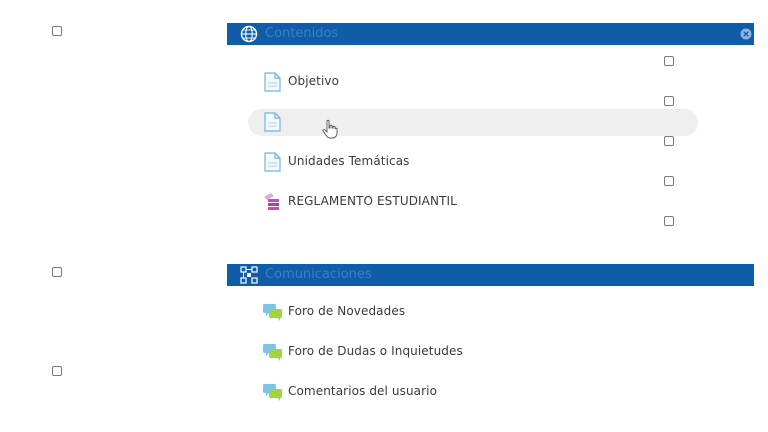 The width and height of the screenshot is (768, 432). I want to click on item-label: Unidades Temáticas, so click(349, 161).